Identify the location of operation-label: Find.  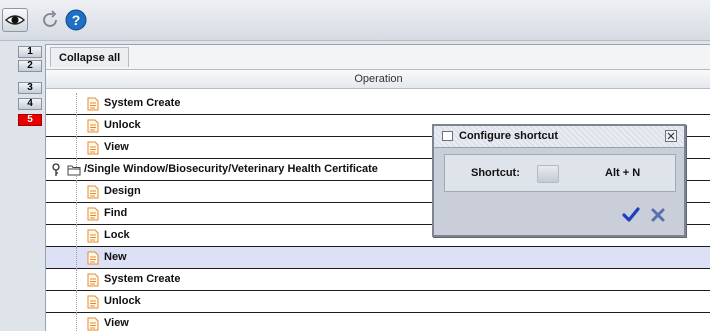
(116, 213).